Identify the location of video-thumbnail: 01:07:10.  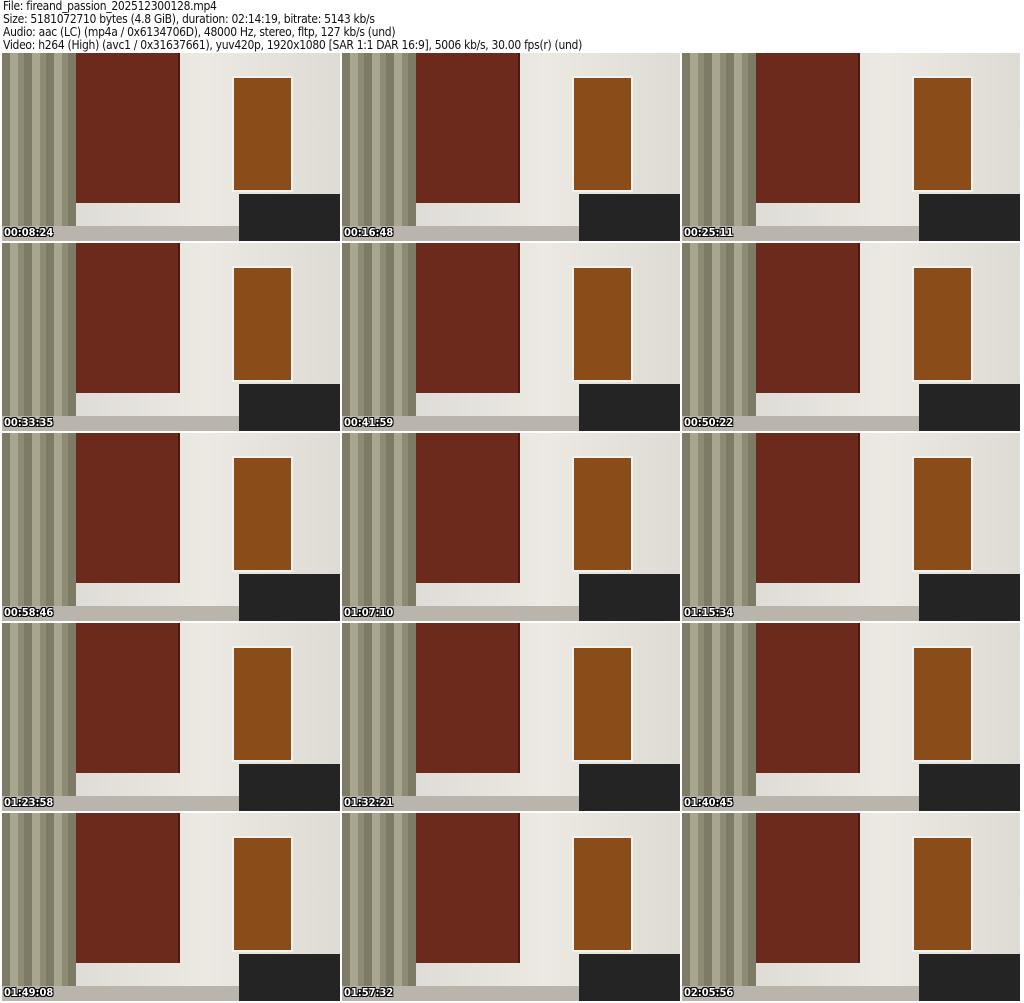
(511, 527).